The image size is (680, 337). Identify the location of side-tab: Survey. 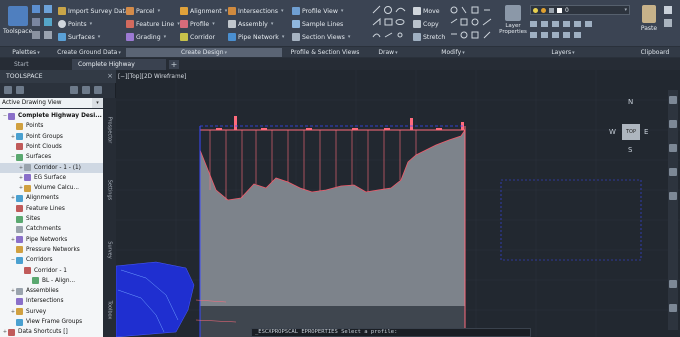
(109, 250).